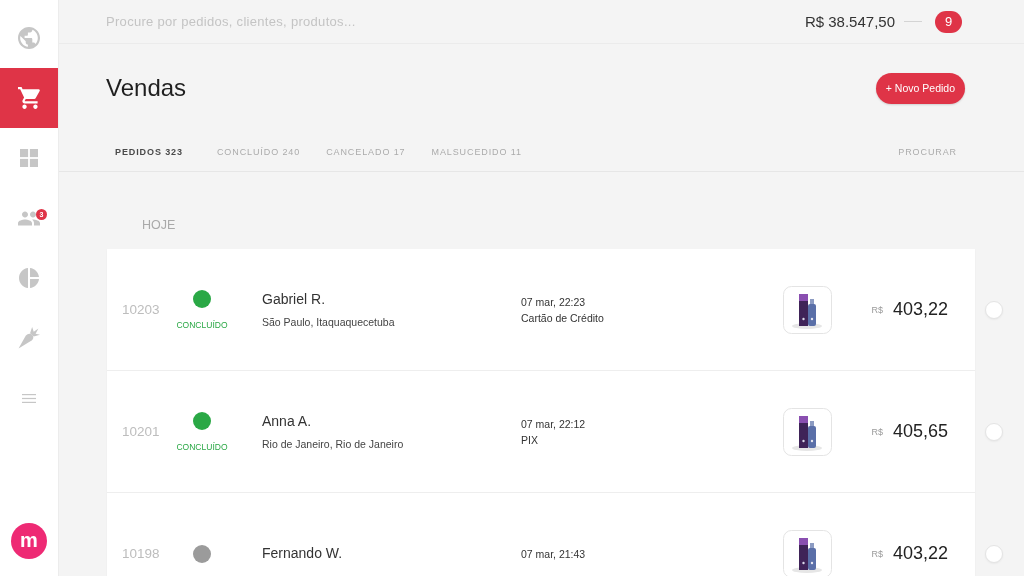 The height and width of the screenshot is (576, 1024). Describe the element at coordinates (29, 158) in the screenshot. I see `grid-icon` at that location.